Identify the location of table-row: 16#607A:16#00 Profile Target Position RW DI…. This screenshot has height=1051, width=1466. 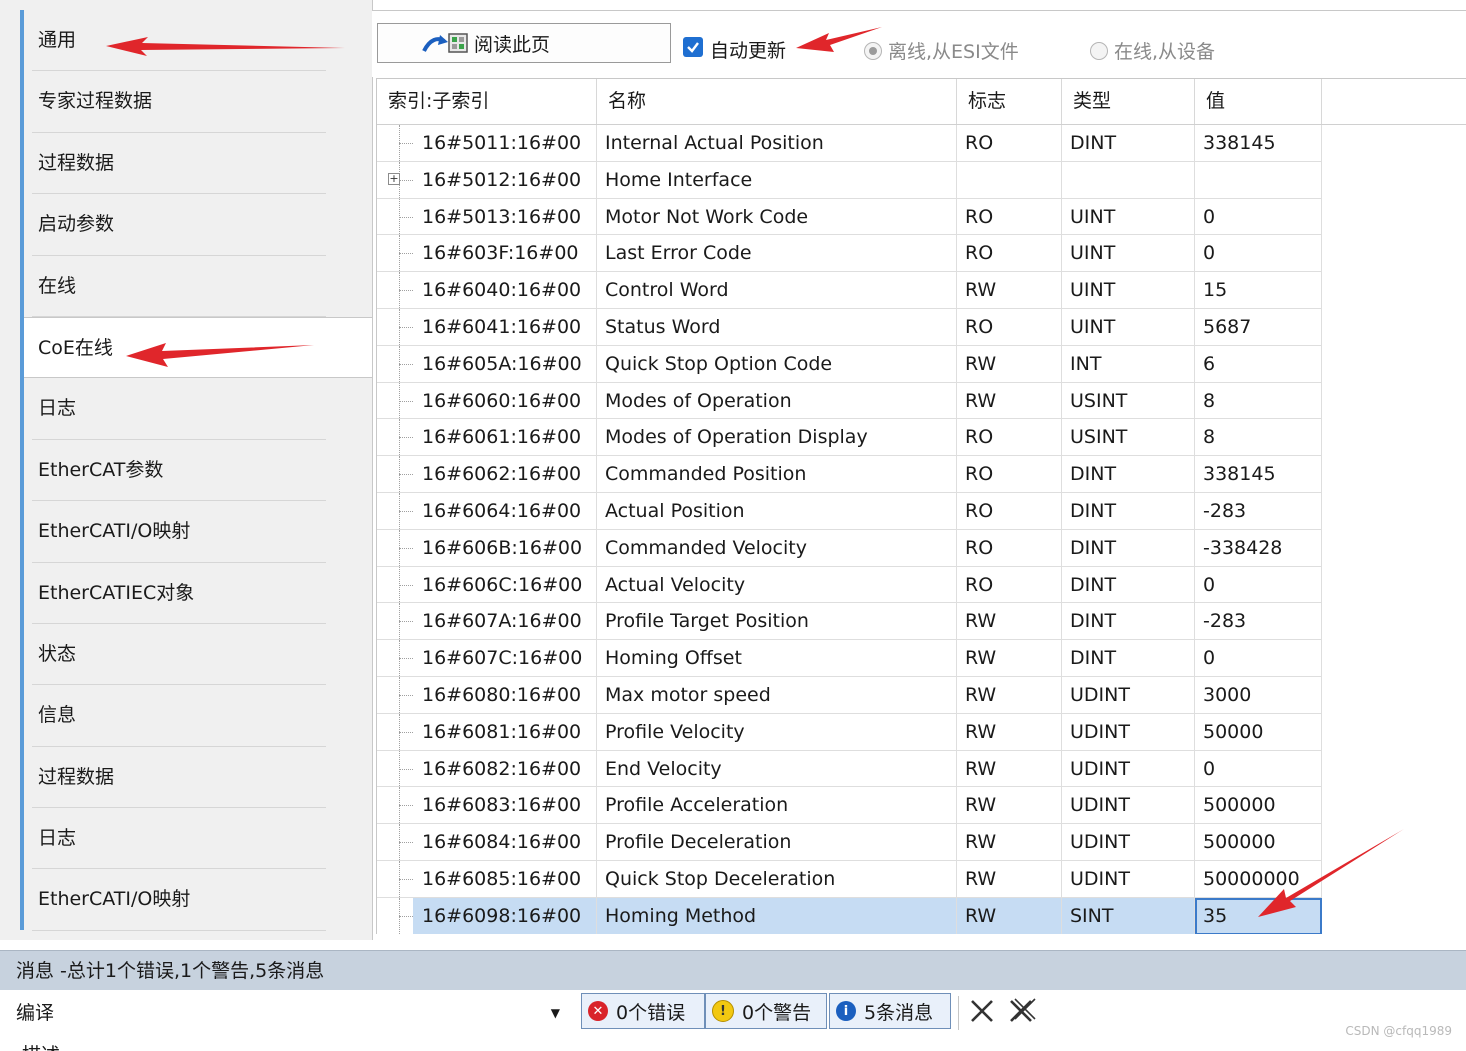
(921, 622).